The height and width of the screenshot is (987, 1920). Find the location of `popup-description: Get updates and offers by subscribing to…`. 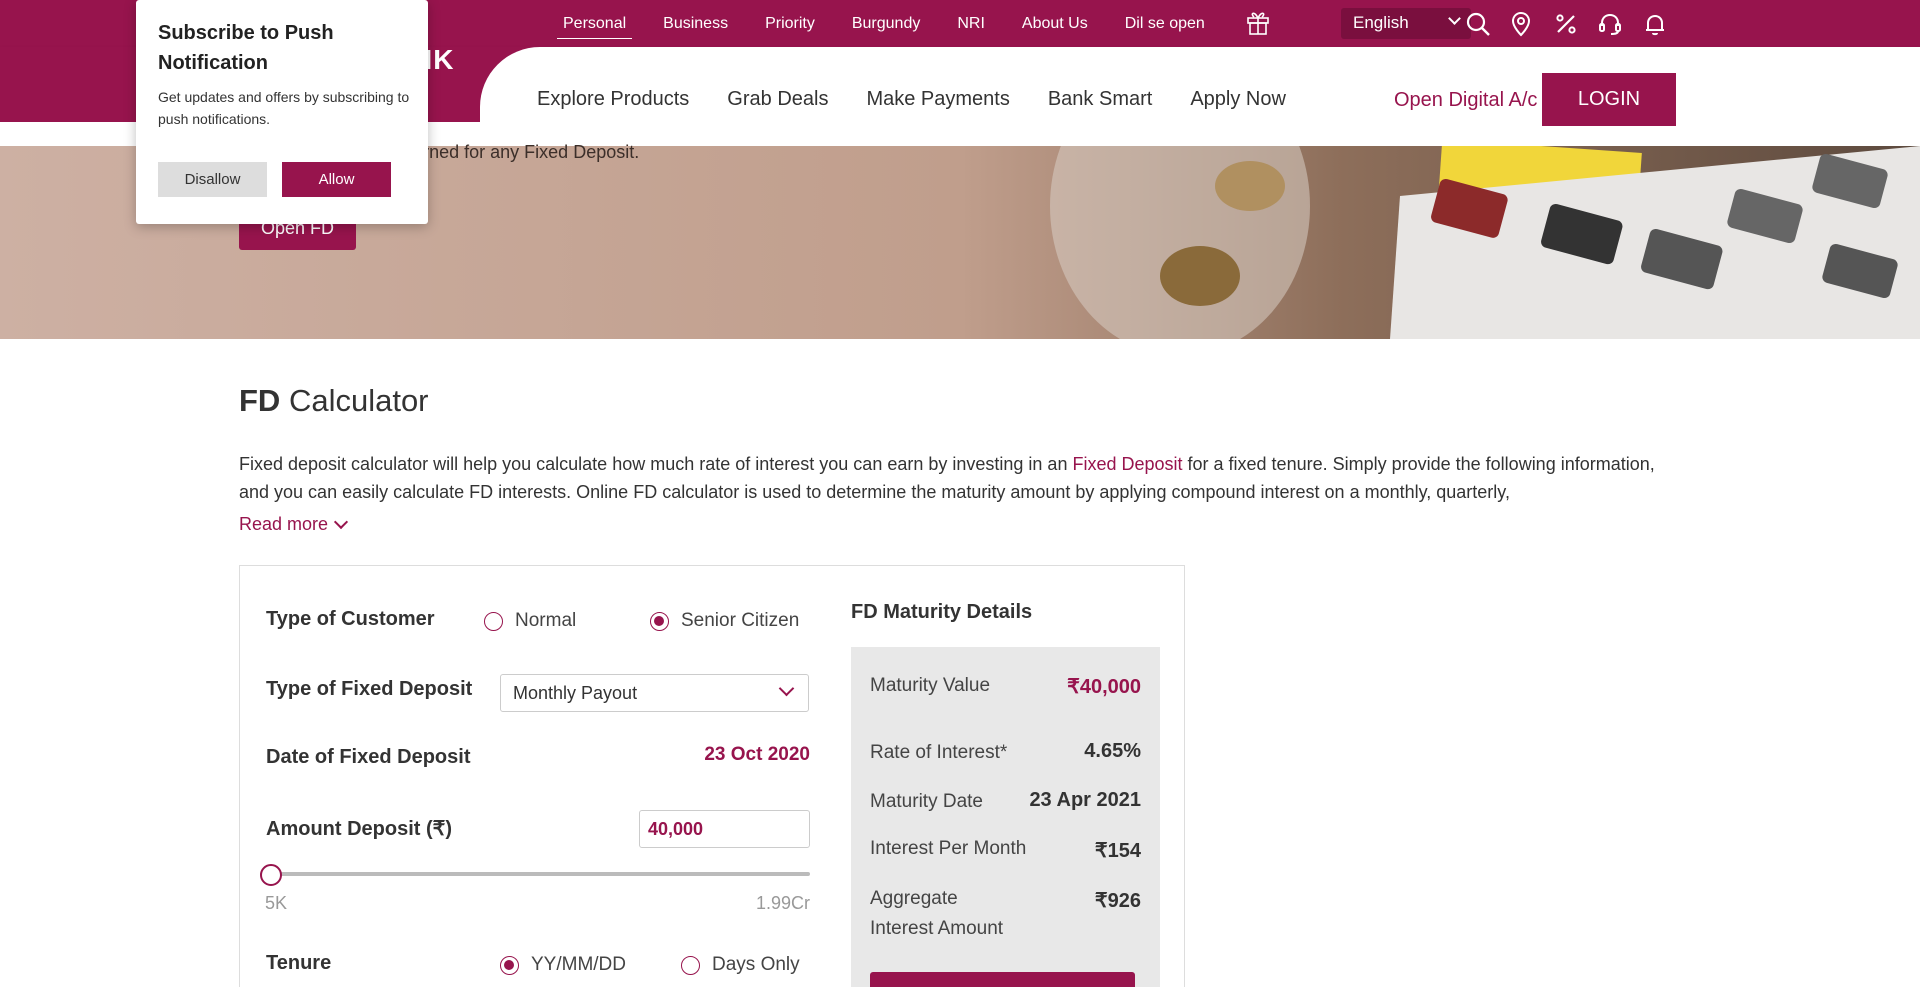

popup-description: Get updates and offers by subscribing to… is located at coordinates (284, 108).